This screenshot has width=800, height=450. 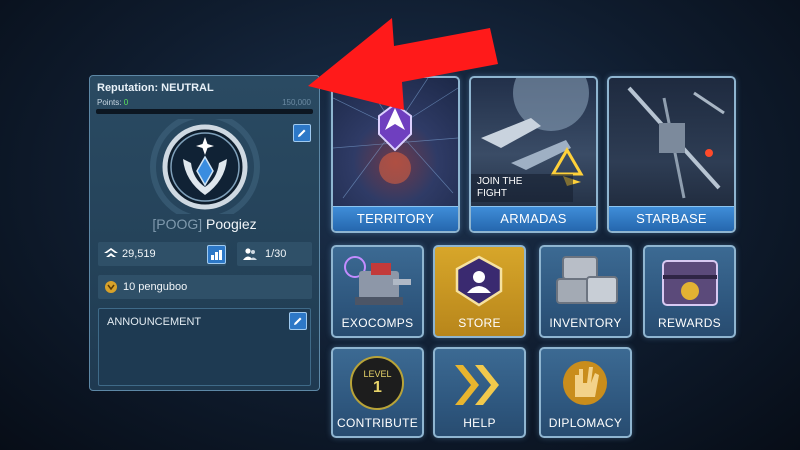 I want to click on double-chevron-icon, so click(x=477, y=385).